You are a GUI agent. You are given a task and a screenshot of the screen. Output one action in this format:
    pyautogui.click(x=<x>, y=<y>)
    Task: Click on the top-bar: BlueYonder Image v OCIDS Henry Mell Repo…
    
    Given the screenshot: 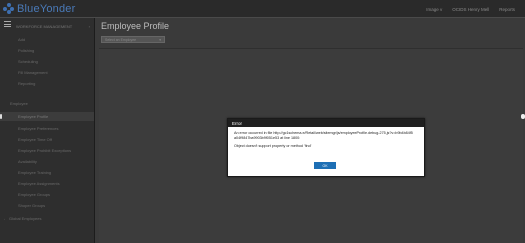 What is the action you would take?
    pyautogui.click(x=262, y=9)
    